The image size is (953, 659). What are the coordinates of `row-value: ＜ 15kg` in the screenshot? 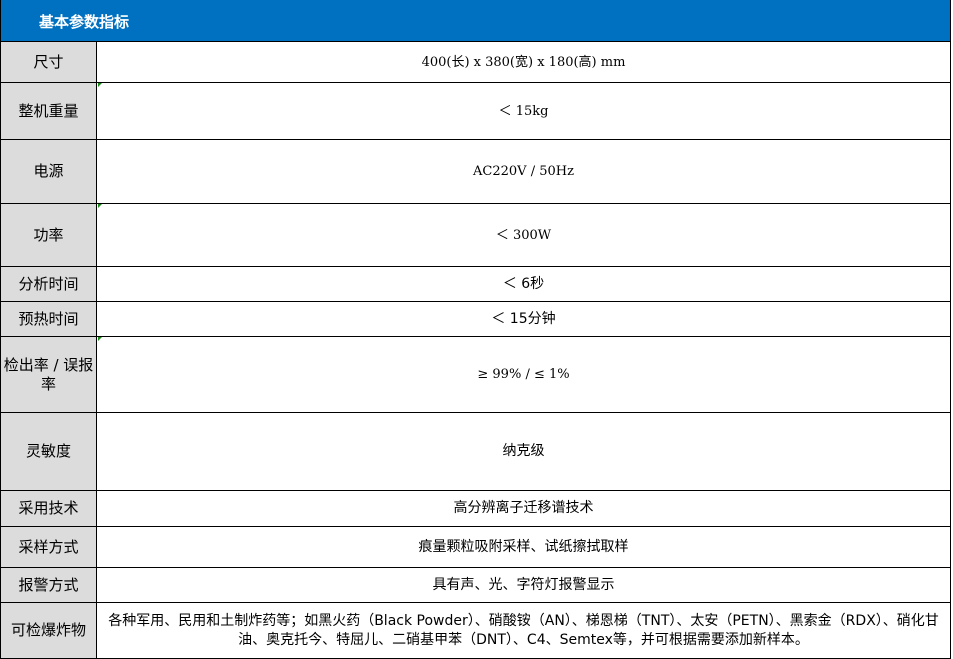 It's located at (523, 111).